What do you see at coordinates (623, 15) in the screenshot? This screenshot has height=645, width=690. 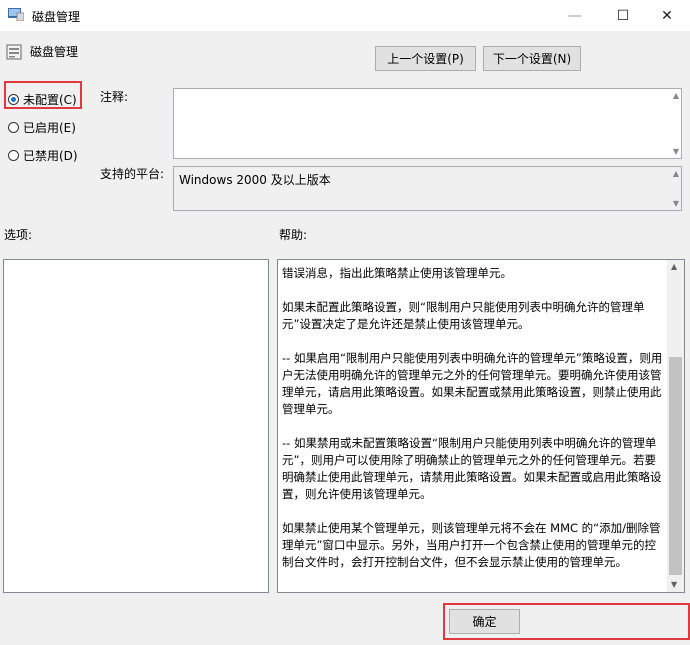 I see `maximize-button: ☐` at bounding box center [623, 15].